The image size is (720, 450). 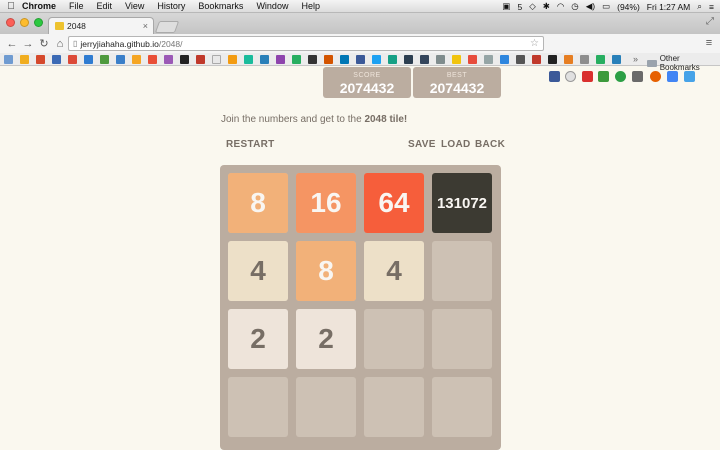 I want to click on reload-icon: ↻, so click(x=44, y=43).